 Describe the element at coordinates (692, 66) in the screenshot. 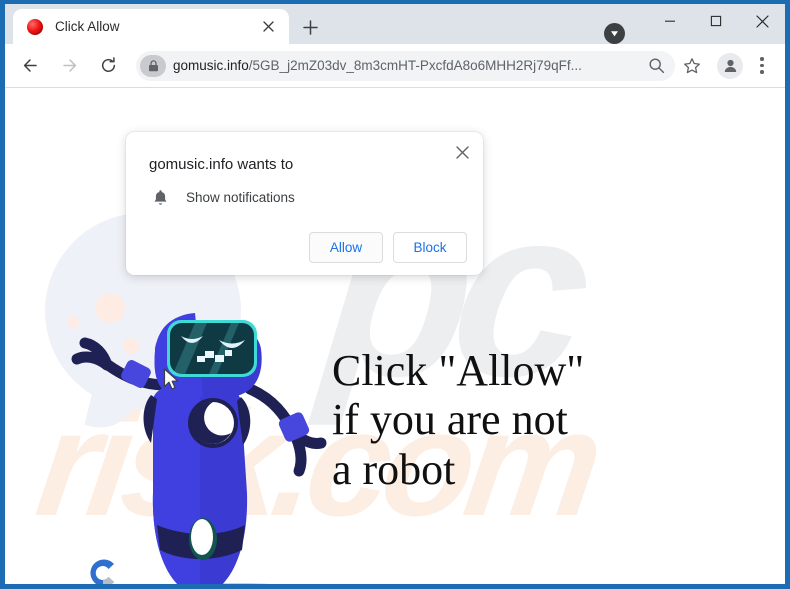

I see `star-icon` at that location.